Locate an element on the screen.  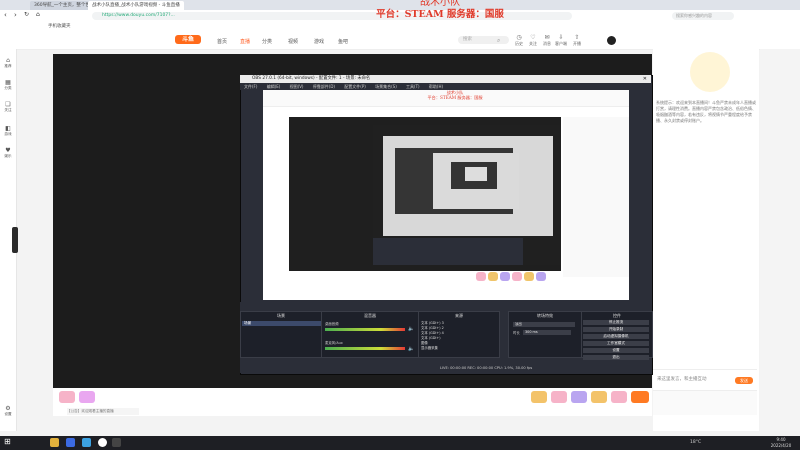
announcement: 【公告】欢迎观看主播的直播 is located at coordinates (103, 411).